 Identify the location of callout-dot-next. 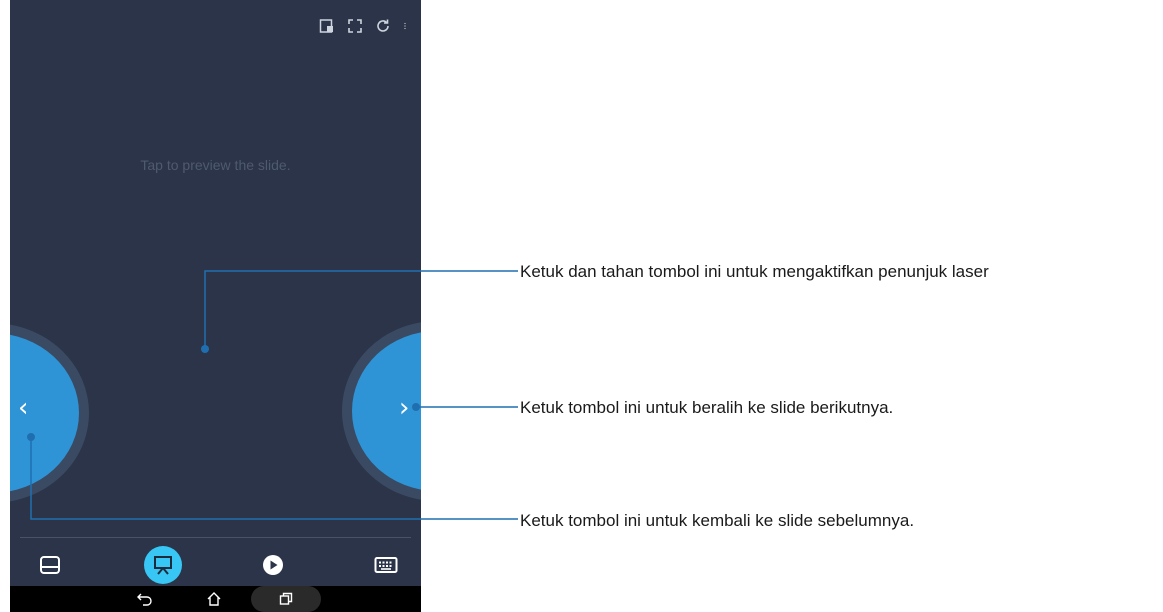
(416, 407).